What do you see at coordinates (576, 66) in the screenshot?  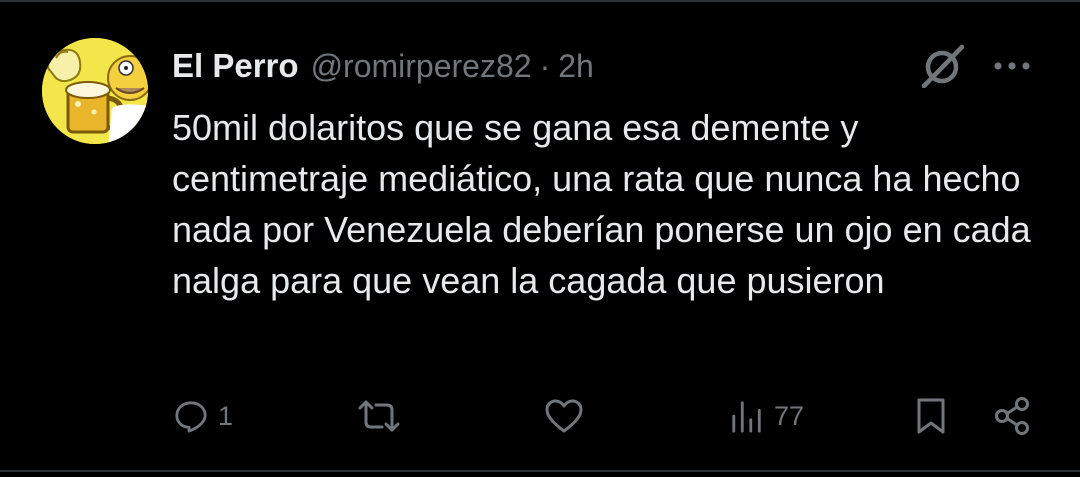 I see `tweet-timestamp: 2h` at bounding box center [576, 66].